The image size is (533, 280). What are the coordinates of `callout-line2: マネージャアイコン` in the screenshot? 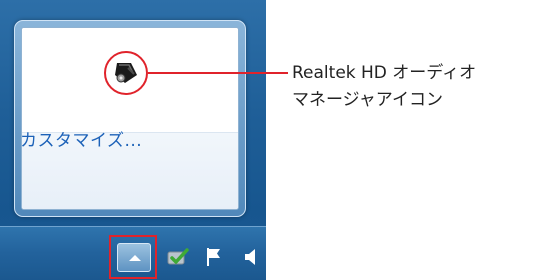 It's located at (367, 100).